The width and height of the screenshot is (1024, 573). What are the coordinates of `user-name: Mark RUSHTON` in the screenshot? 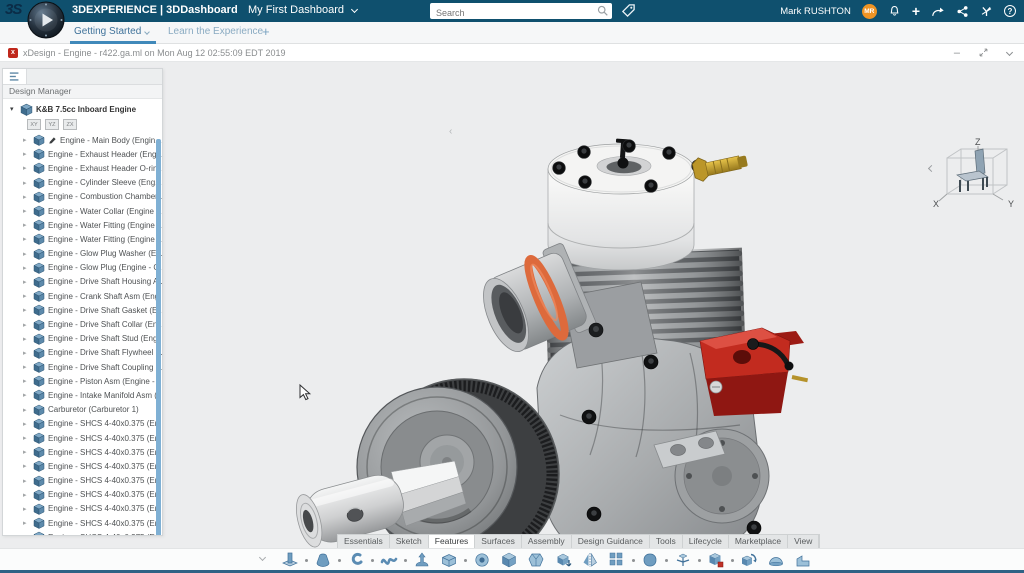 It's located at (815, 11).